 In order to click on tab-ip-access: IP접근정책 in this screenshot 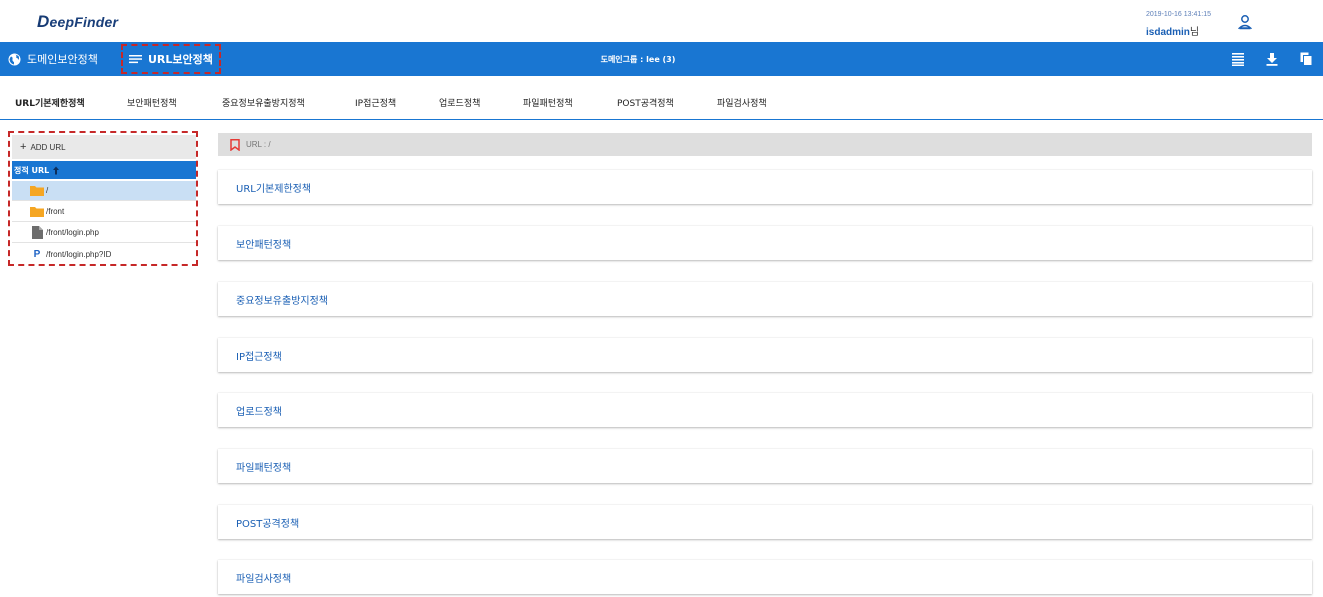, I will do `click(375, 102)`.